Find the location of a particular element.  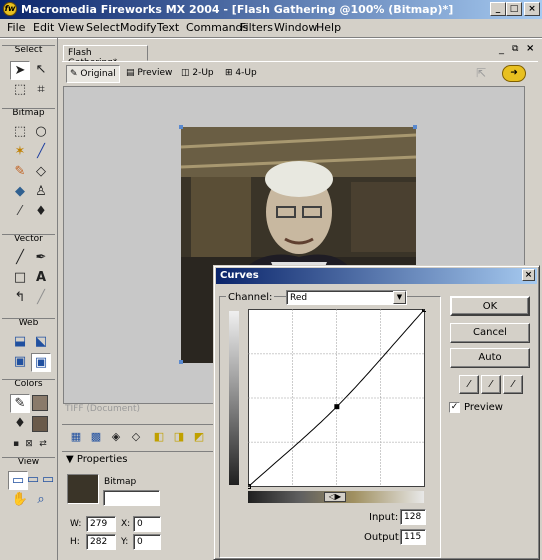

selection-handle-tl is located at coordinates (181, 127).